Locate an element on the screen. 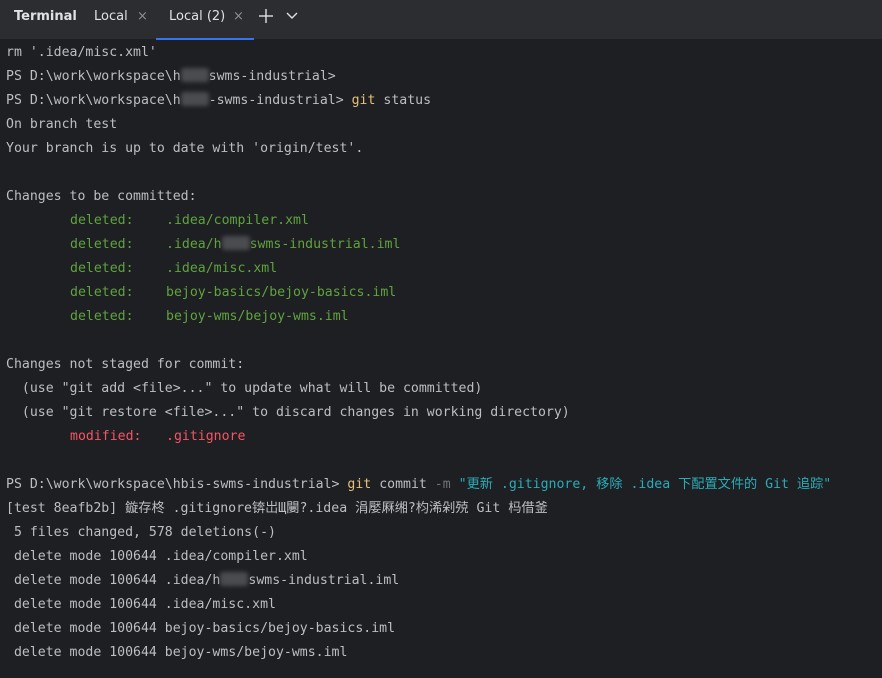  deleted-entry: deleted: .idea/h swms-industrial.iml is located at coordinates (235, 244).